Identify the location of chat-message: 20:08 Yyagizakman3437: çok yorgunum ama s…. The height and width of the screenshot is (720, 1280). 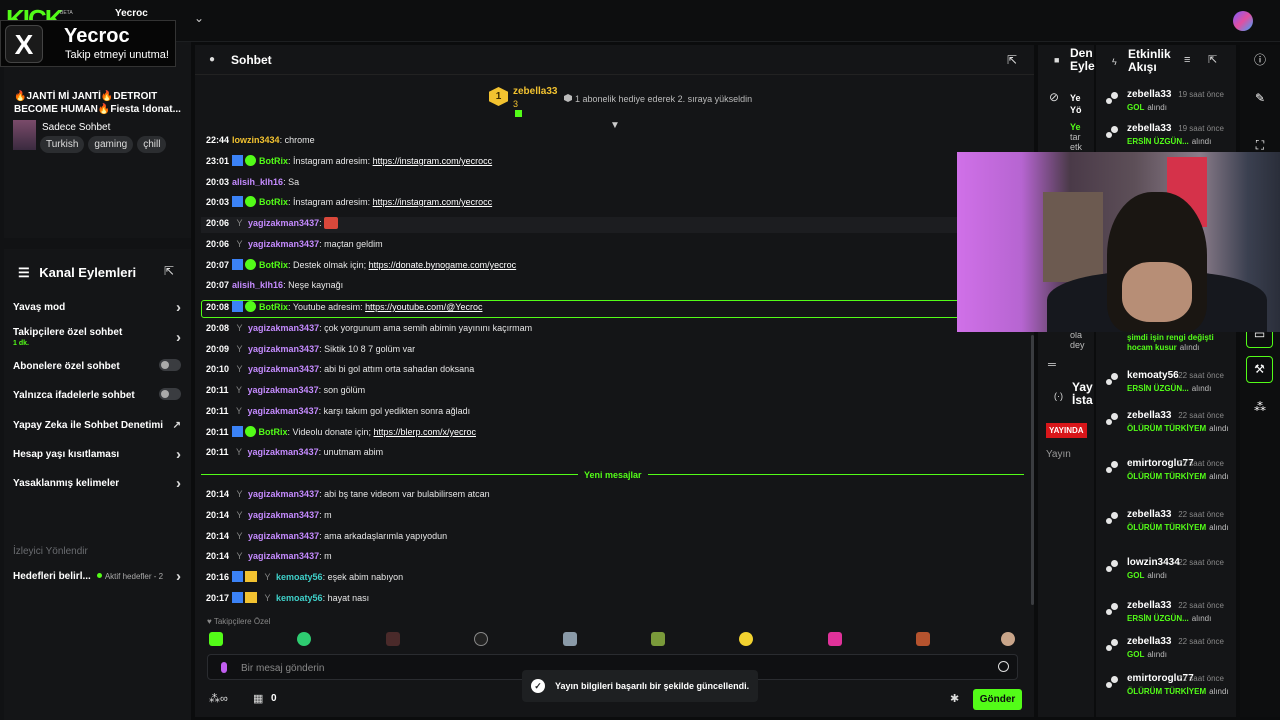
(369, 328).